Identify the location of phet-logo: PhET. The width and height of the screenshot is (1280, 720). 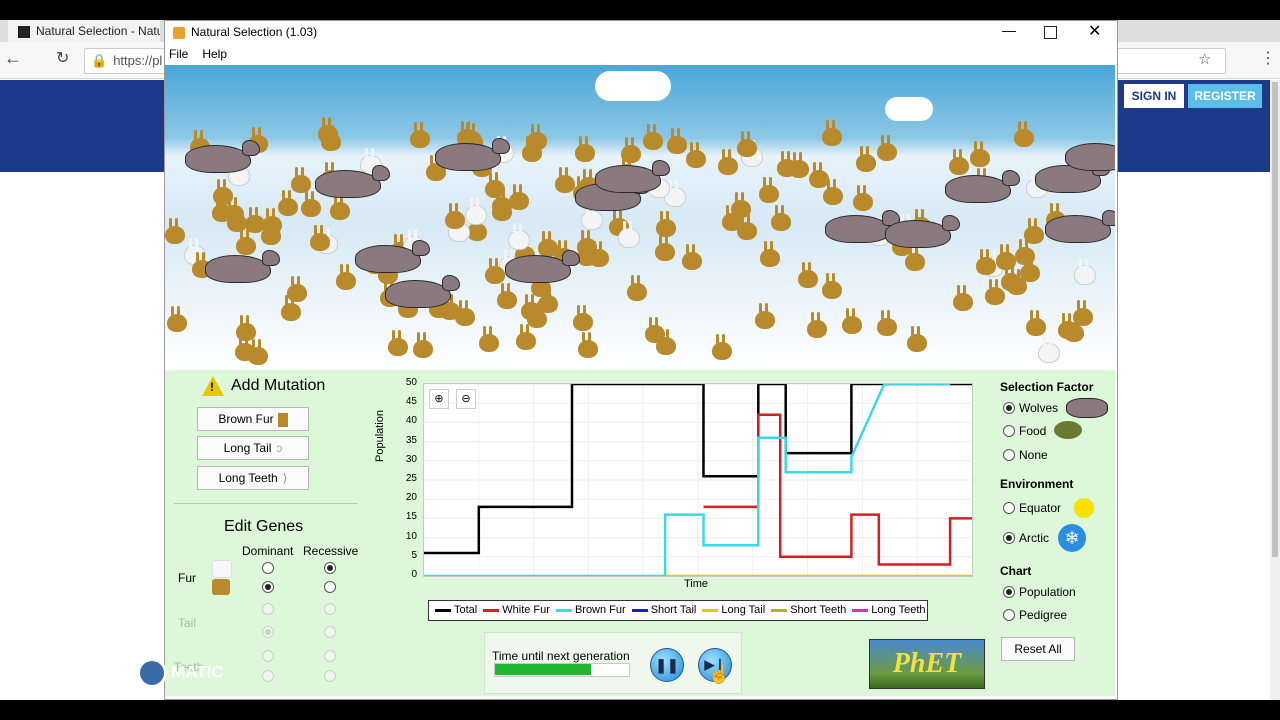
(927, 664).